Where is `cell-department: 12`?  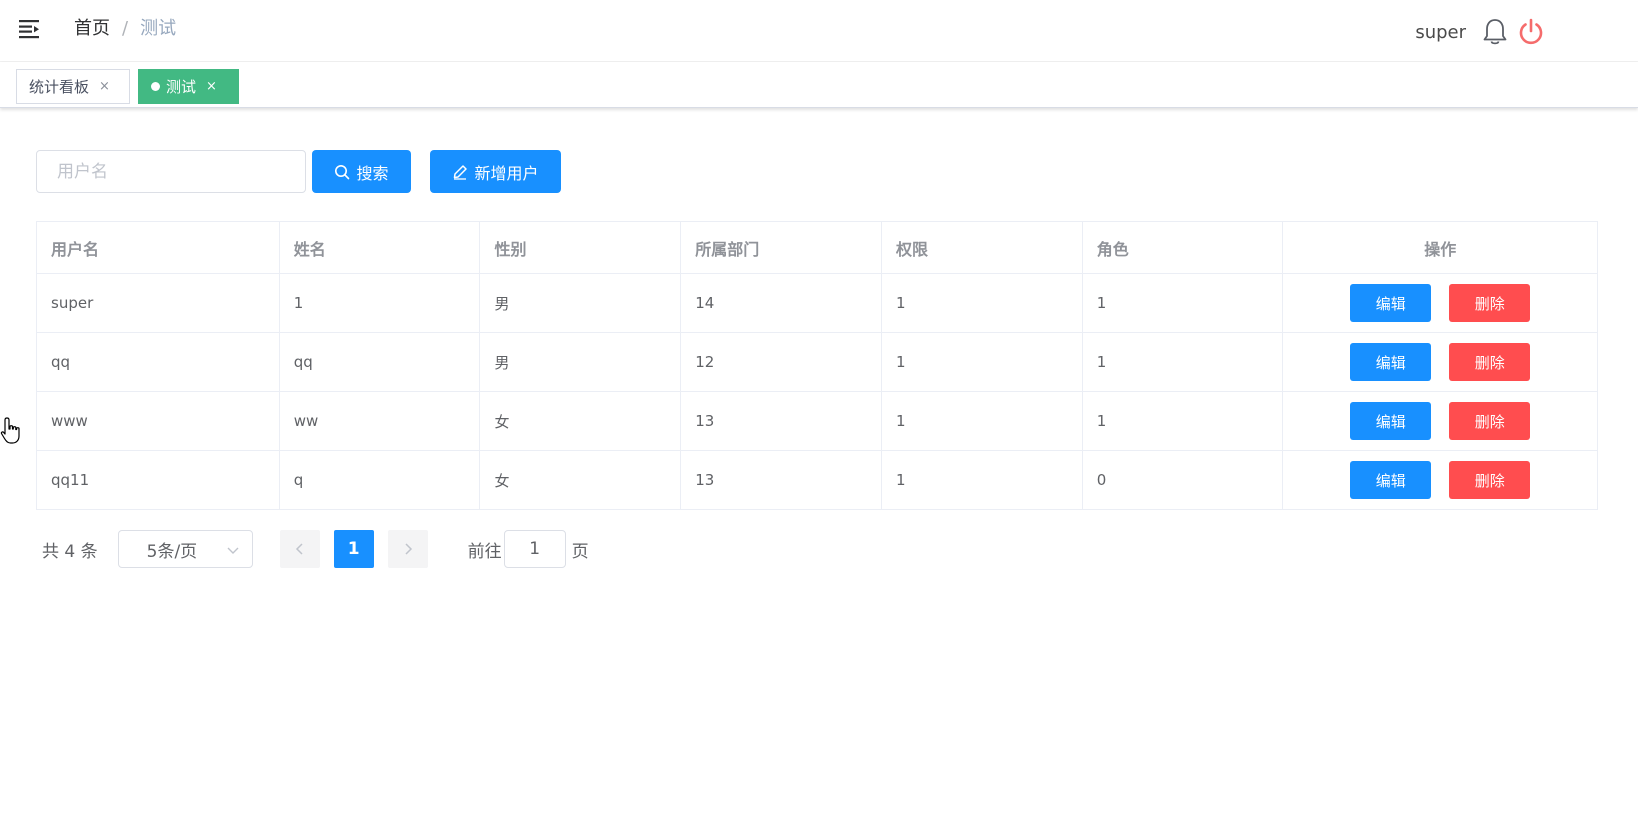 cell-department: 12 is located at coordinates (781, 362).